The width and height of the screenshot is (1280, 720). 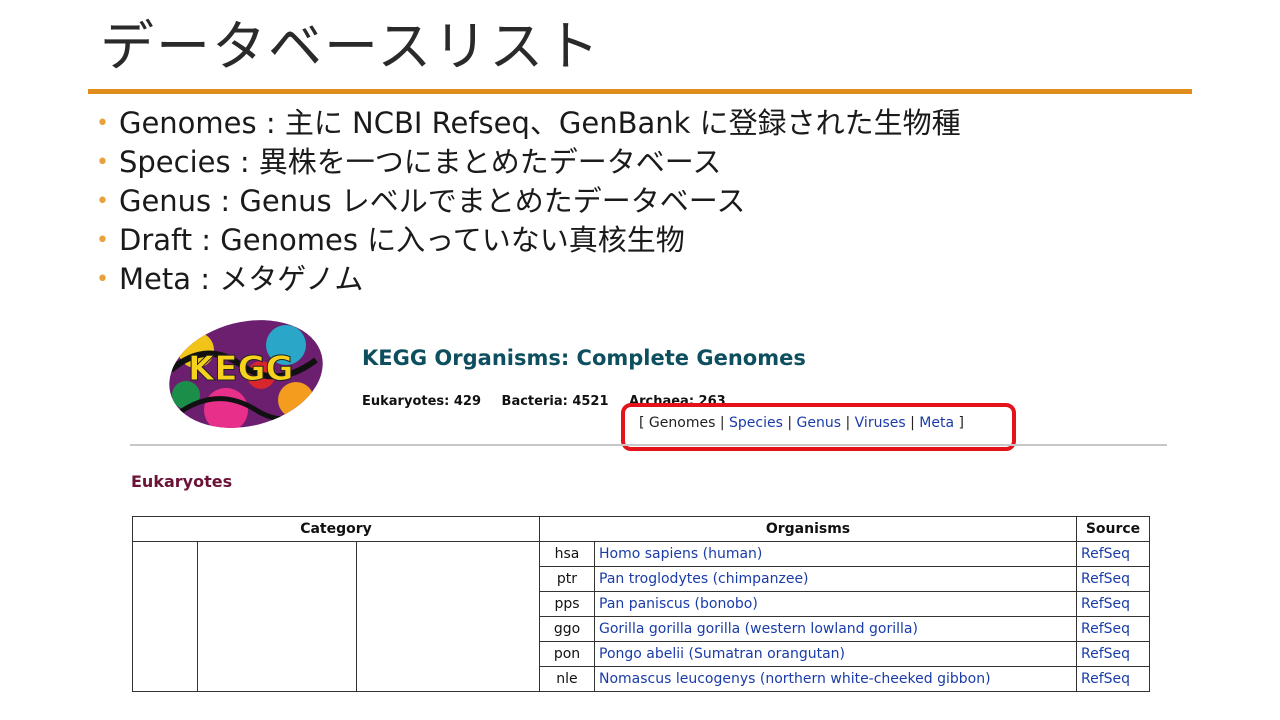 I want to click on header-source: Source, so click(x=1113, y=529).